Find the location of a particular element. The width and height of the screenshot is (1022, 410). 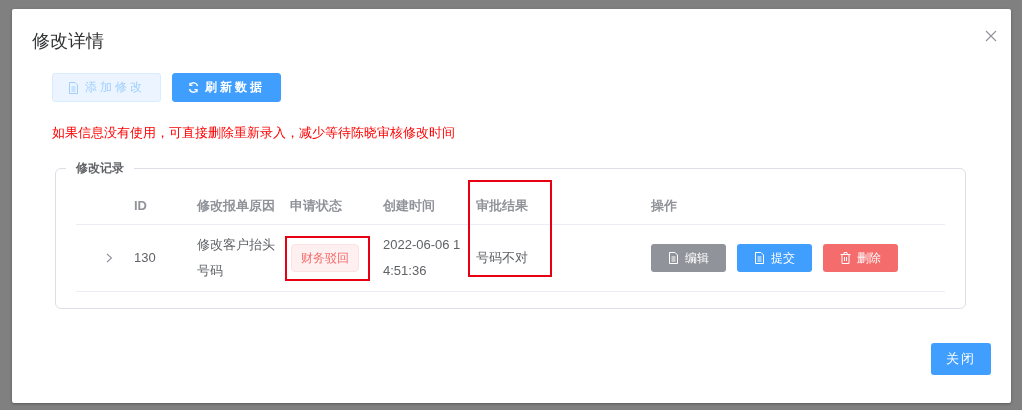

table-cell: 号码不对 is located at coordinates (502, 257).